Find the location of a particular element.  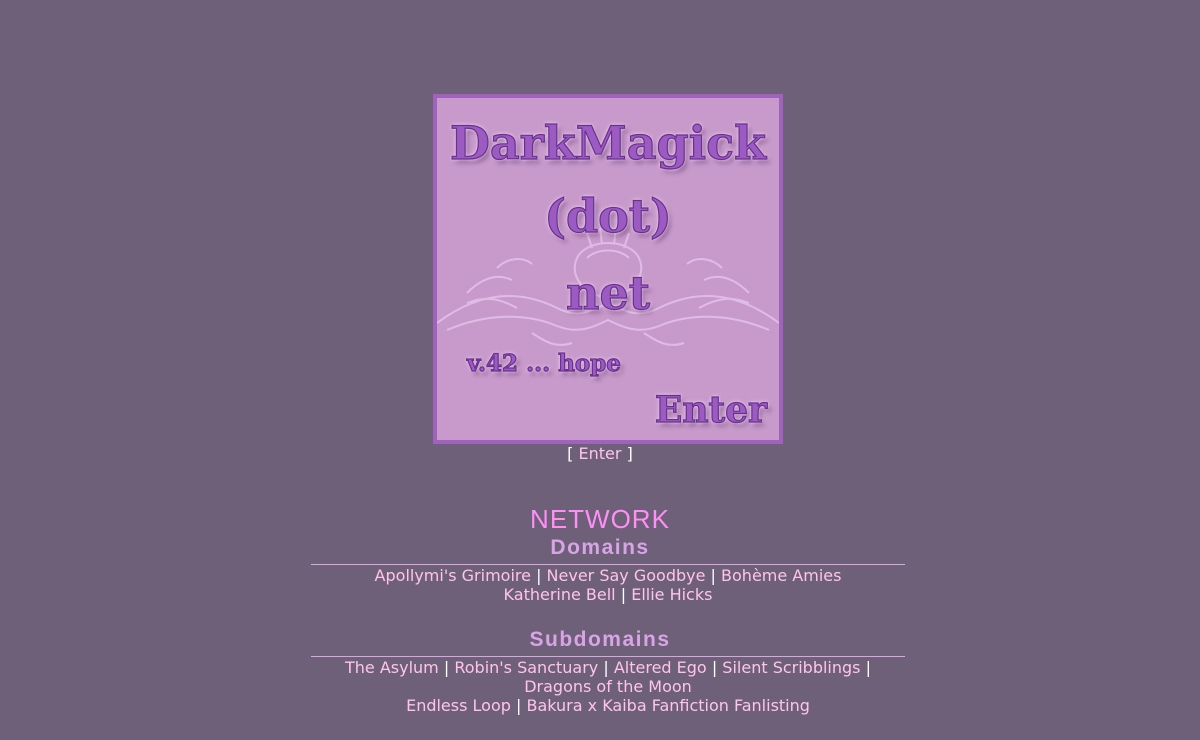

subdomain-link-altered-ego: Altered Ego is located at coordinates (660, 667).